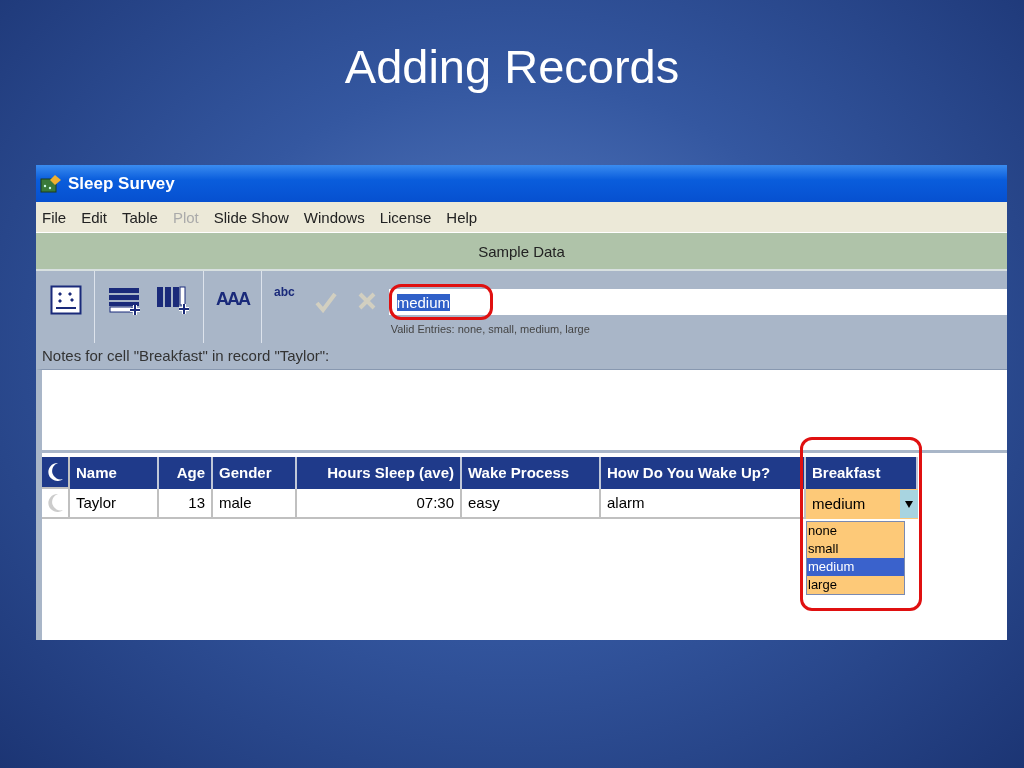 Image resolution: width=1024 pixels, height=768 pixels. I want to click on plot-icon, so click(66, 300).